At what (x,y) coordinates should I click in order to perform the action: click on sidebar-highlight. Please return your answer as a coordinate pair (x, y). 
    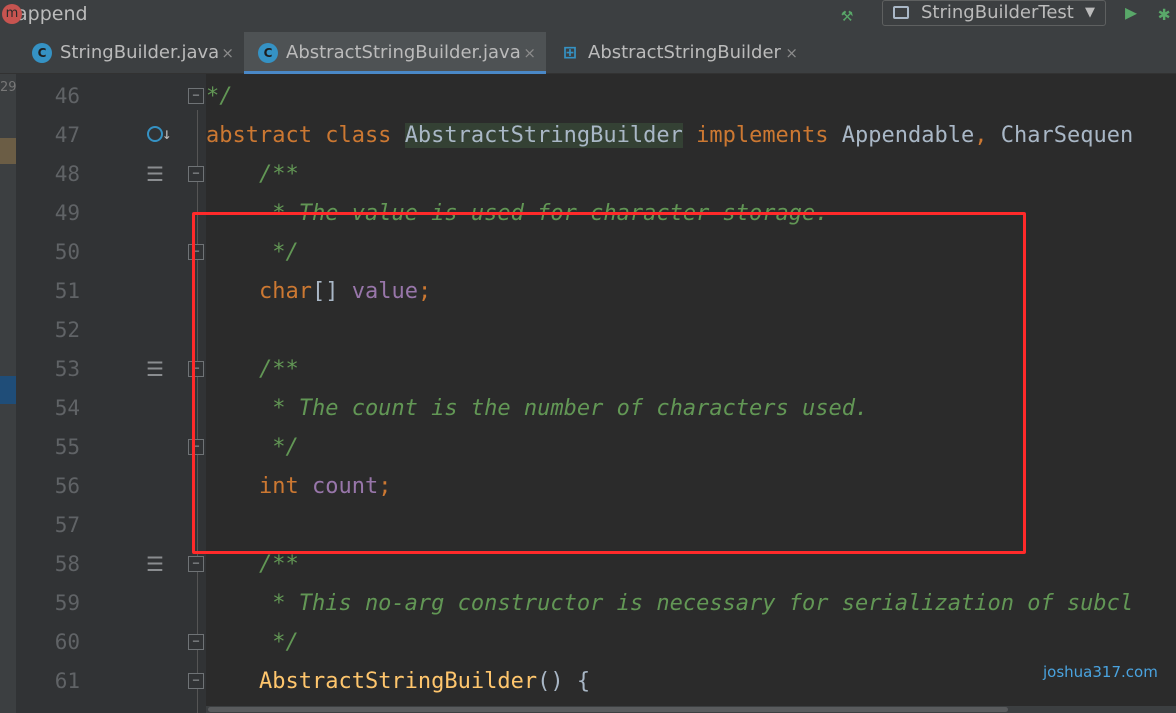
    Looking at the image, I should click on (8, 151).